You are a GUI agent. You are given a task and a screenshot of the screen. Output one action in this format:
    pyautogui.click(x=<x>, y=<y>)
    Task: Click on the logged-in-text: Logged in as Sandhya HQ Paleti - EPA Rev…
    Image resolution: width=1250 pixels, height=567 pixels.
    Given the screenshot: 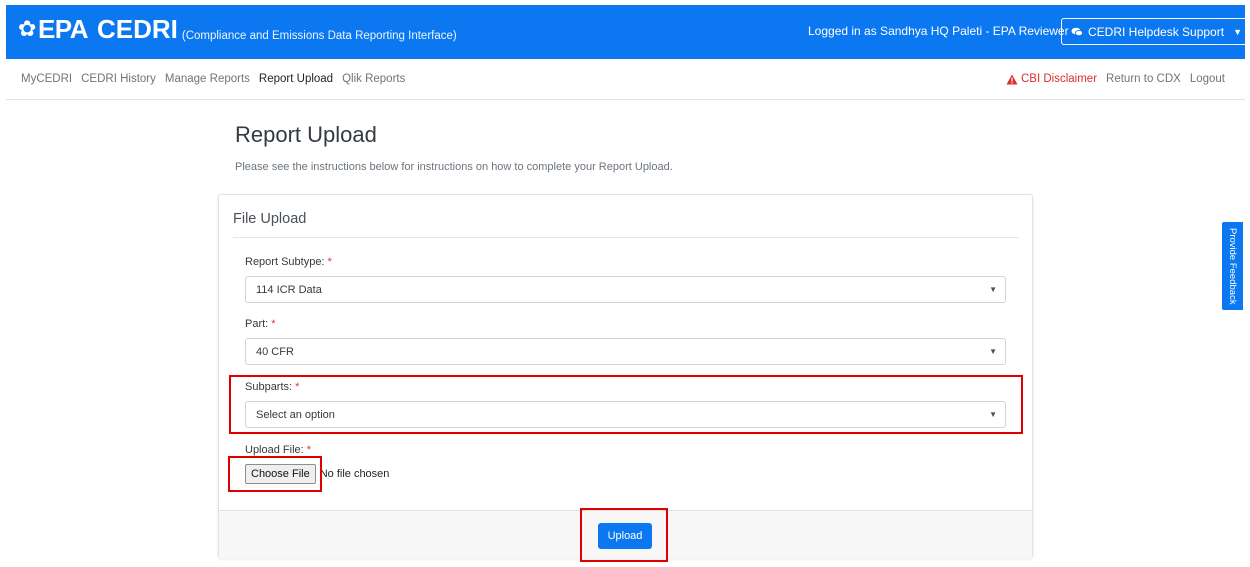 What is the action you would take?
    pyautogui.click(x=938, y=31)
    